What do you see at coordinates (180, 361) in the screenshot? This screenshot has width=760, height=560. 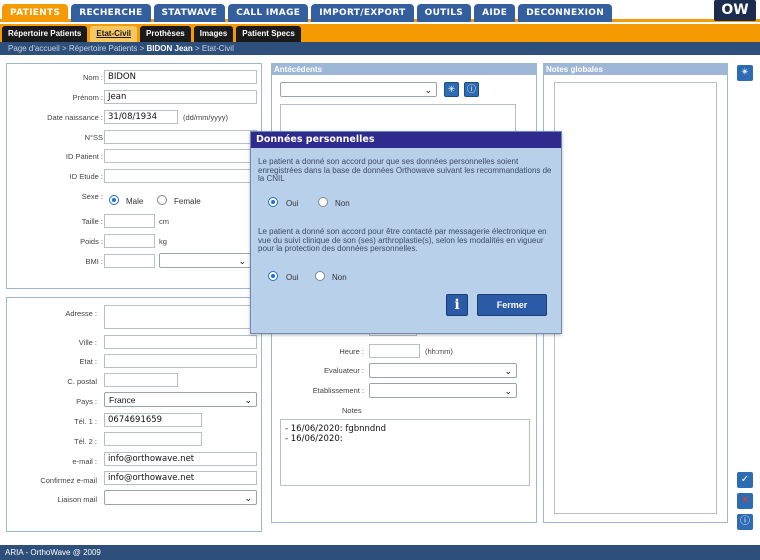 I see `etat-field` at bounding box center [180, 361].